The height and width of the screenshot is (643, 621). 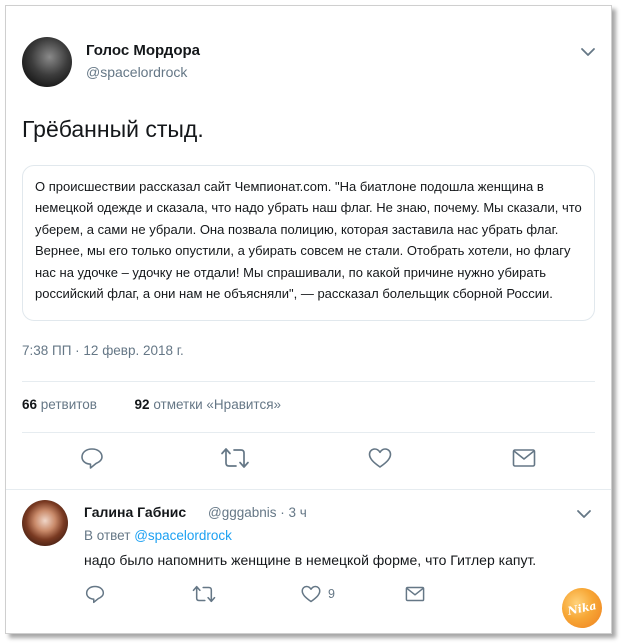 I want to click on reply-likes-count: 9, so click(x=331, y=594).